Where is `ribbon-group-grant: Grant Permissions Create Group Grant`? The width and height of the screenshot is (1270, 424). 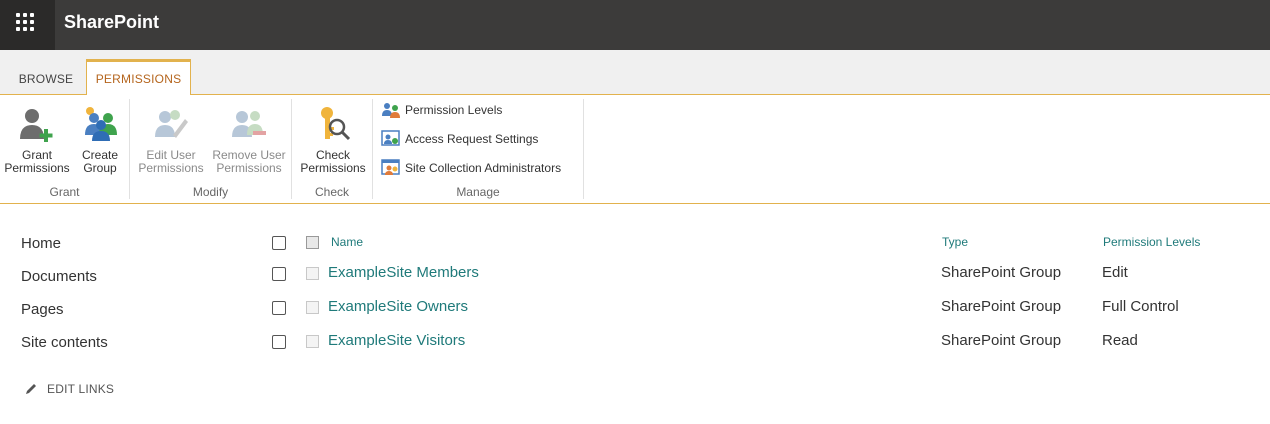
ribbon-group-grant: Grant Permissions Create Group Grant is located at coordinates (64, 151).